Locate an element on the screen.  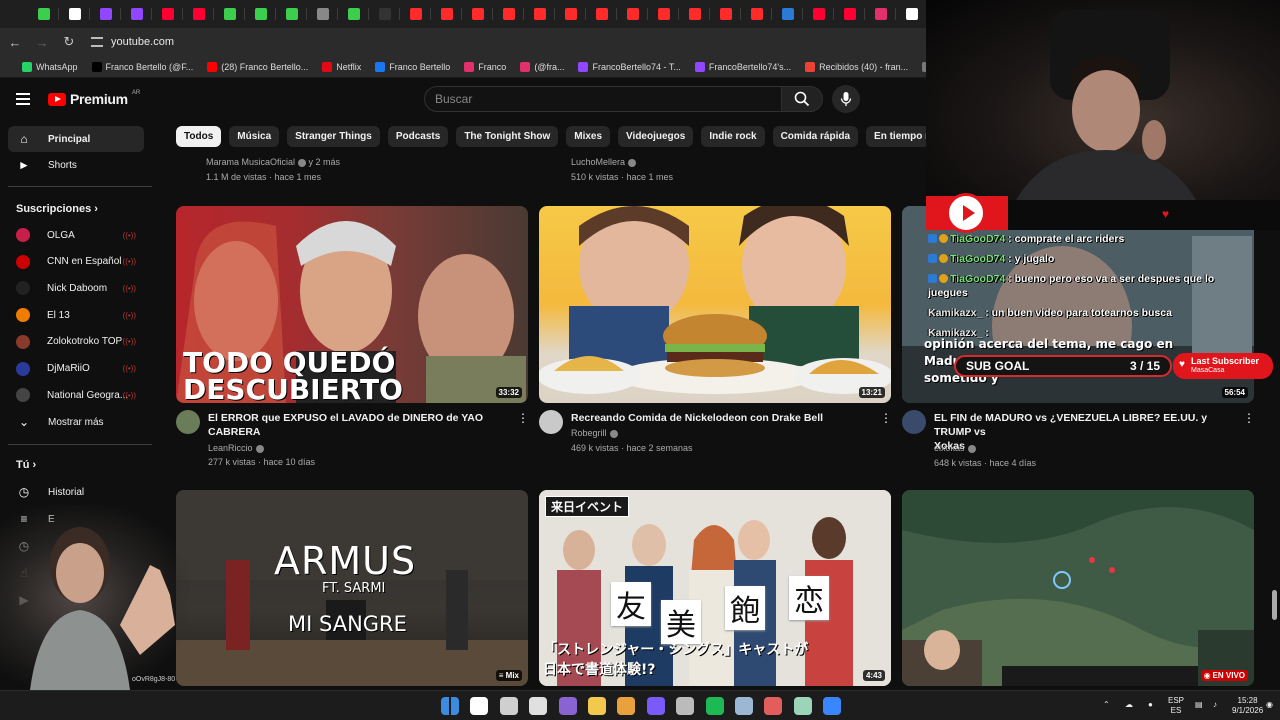
video-channel: elxokas is located at coordinates (955, 448).